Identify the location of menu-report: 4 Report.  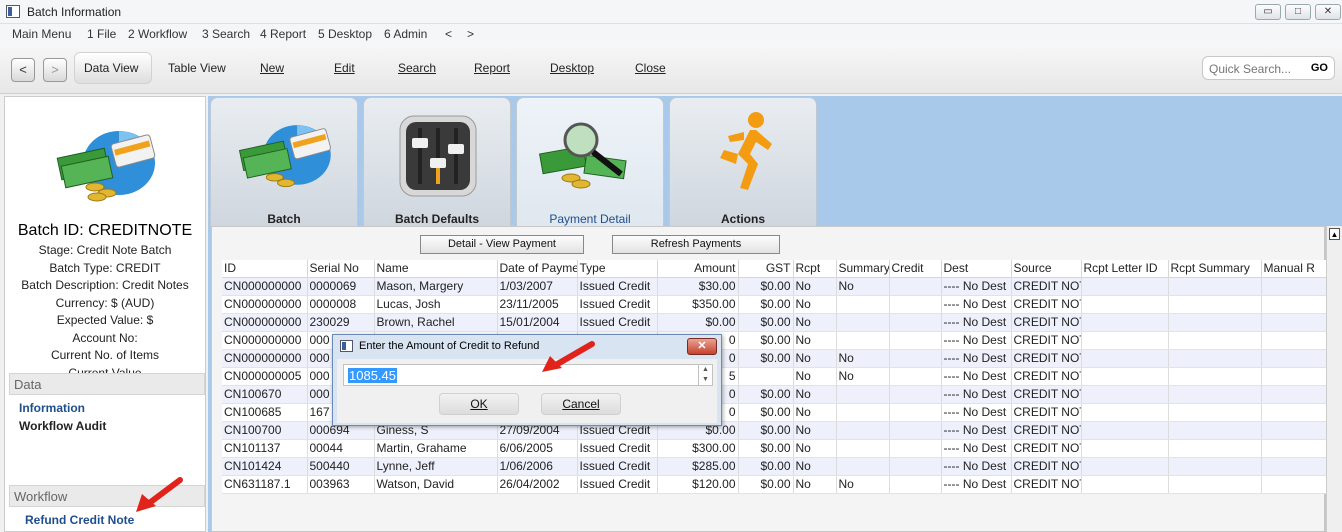
(283, 34).